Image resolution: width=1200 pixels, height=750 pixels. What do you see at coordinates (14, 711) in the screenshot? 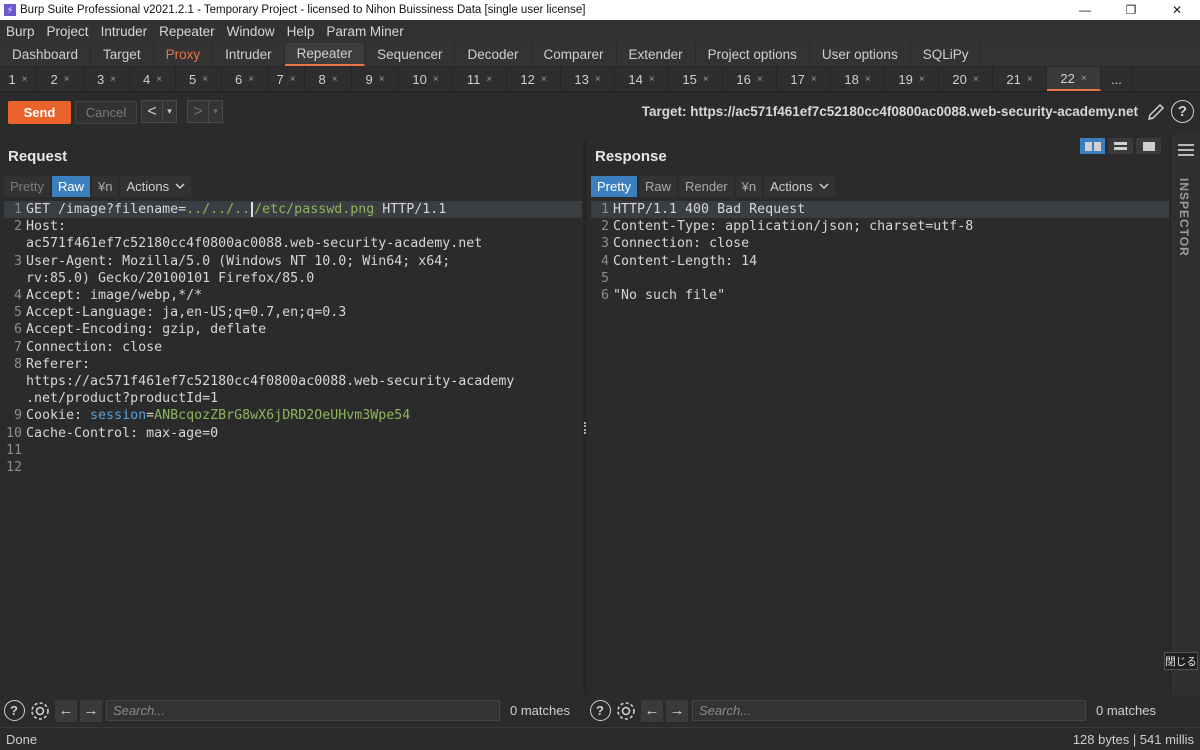
I see `request-help-icon: ?` at bounding box center [14, 711].